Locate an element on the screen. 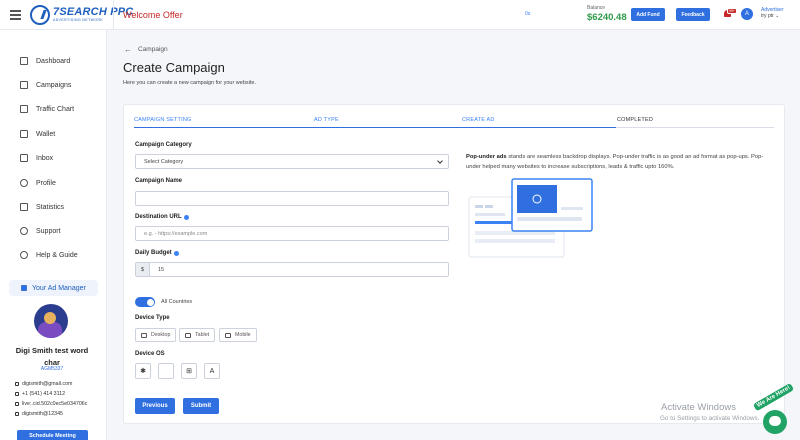 The width and height of the screenshot is (800, 440). daily-budget-label: Daily Budget is located at coordinates (157, 253).